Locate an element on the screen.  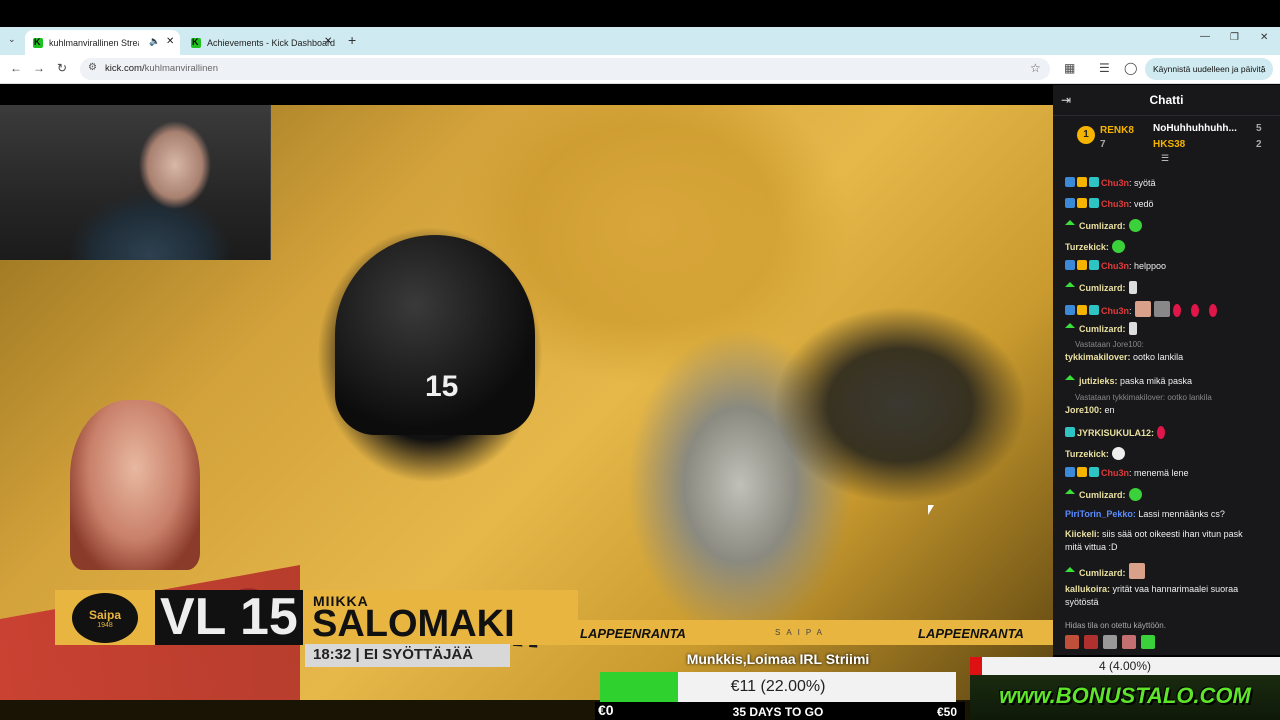
reply-context: Vastataan Jore100: is located at coordinates (1104, 344).